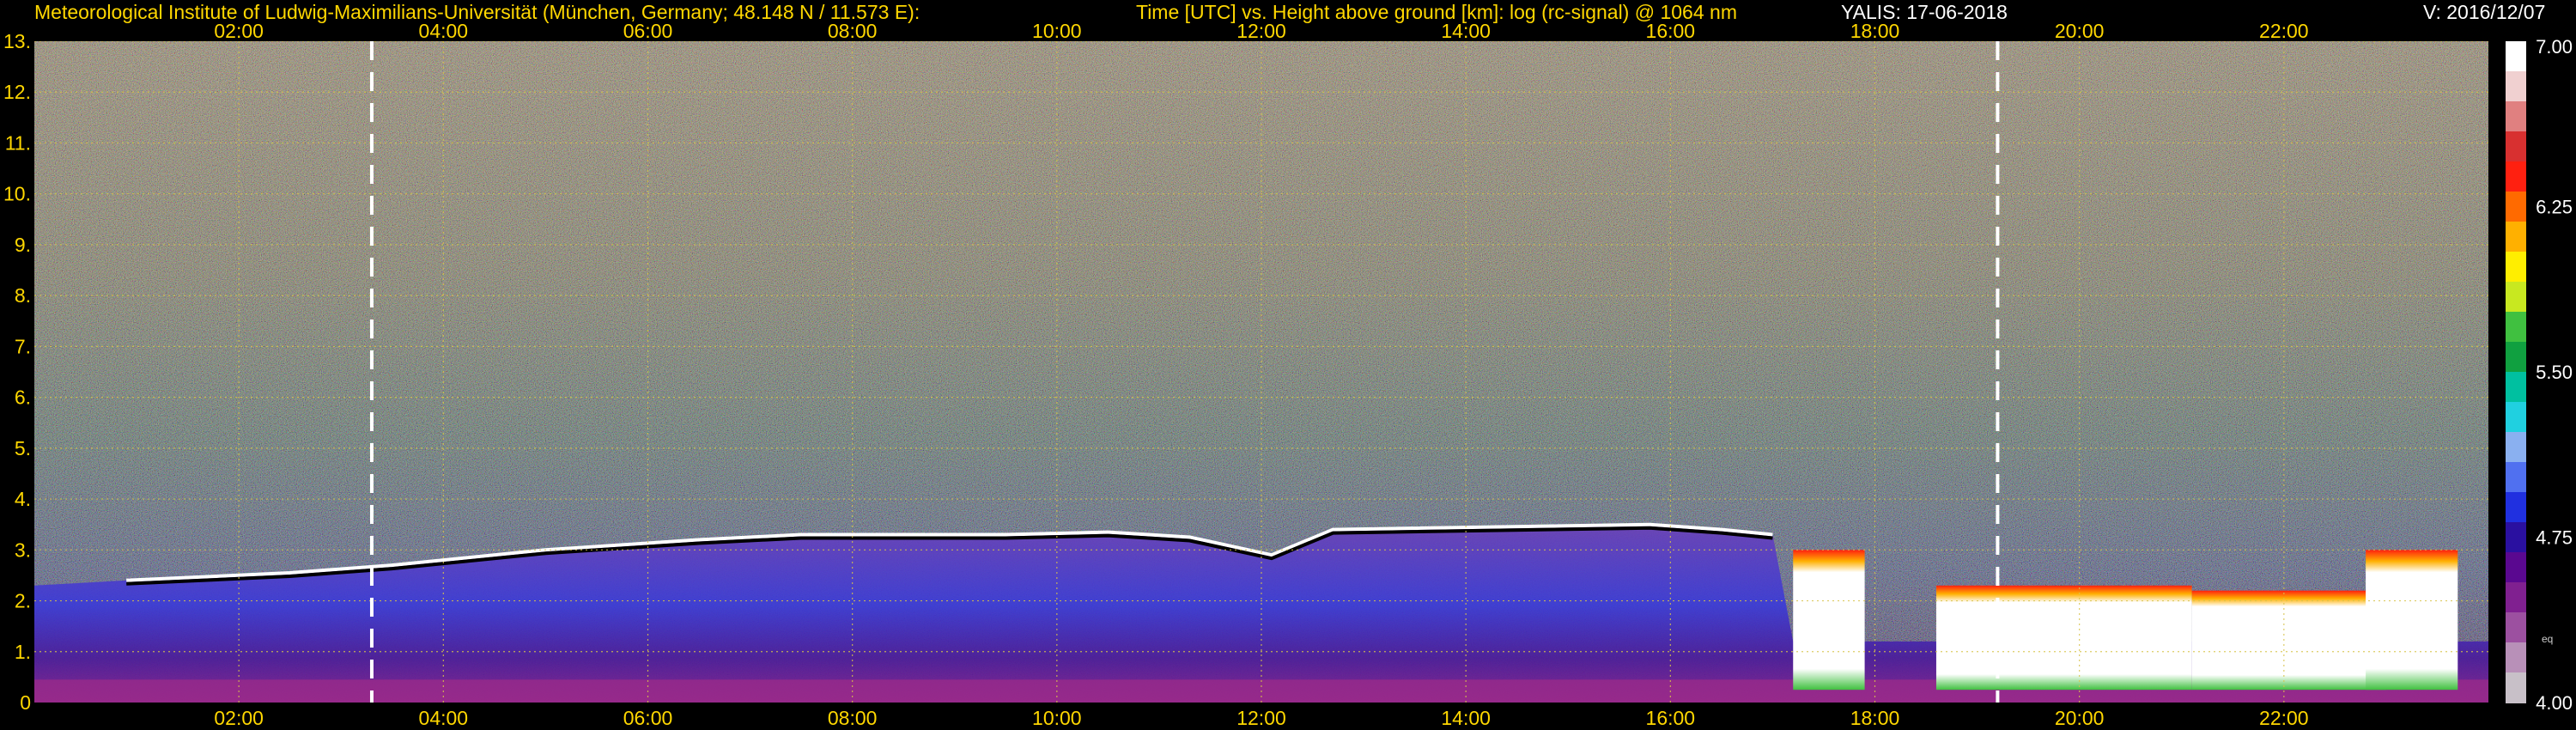 Image resolution: width=2576 pixels, height=730 pixels. I want to click on y-tick-label: 12., so click(17, 92).